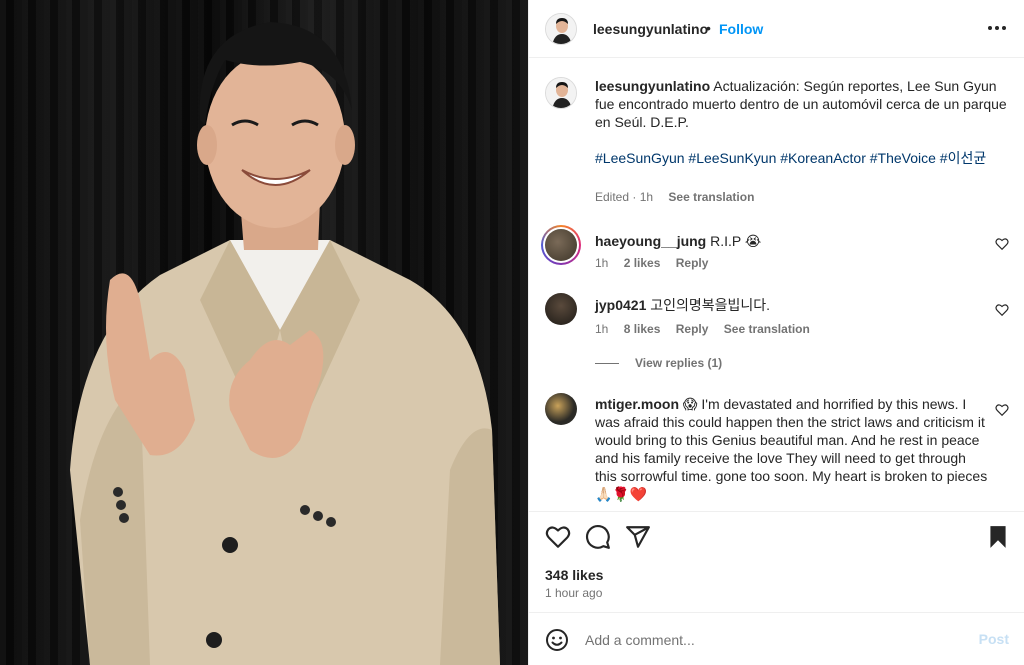 The width and height of the screenshot is (1024, 665). I want to click on comment-text: R.I.P 😭, so click(736, 241).